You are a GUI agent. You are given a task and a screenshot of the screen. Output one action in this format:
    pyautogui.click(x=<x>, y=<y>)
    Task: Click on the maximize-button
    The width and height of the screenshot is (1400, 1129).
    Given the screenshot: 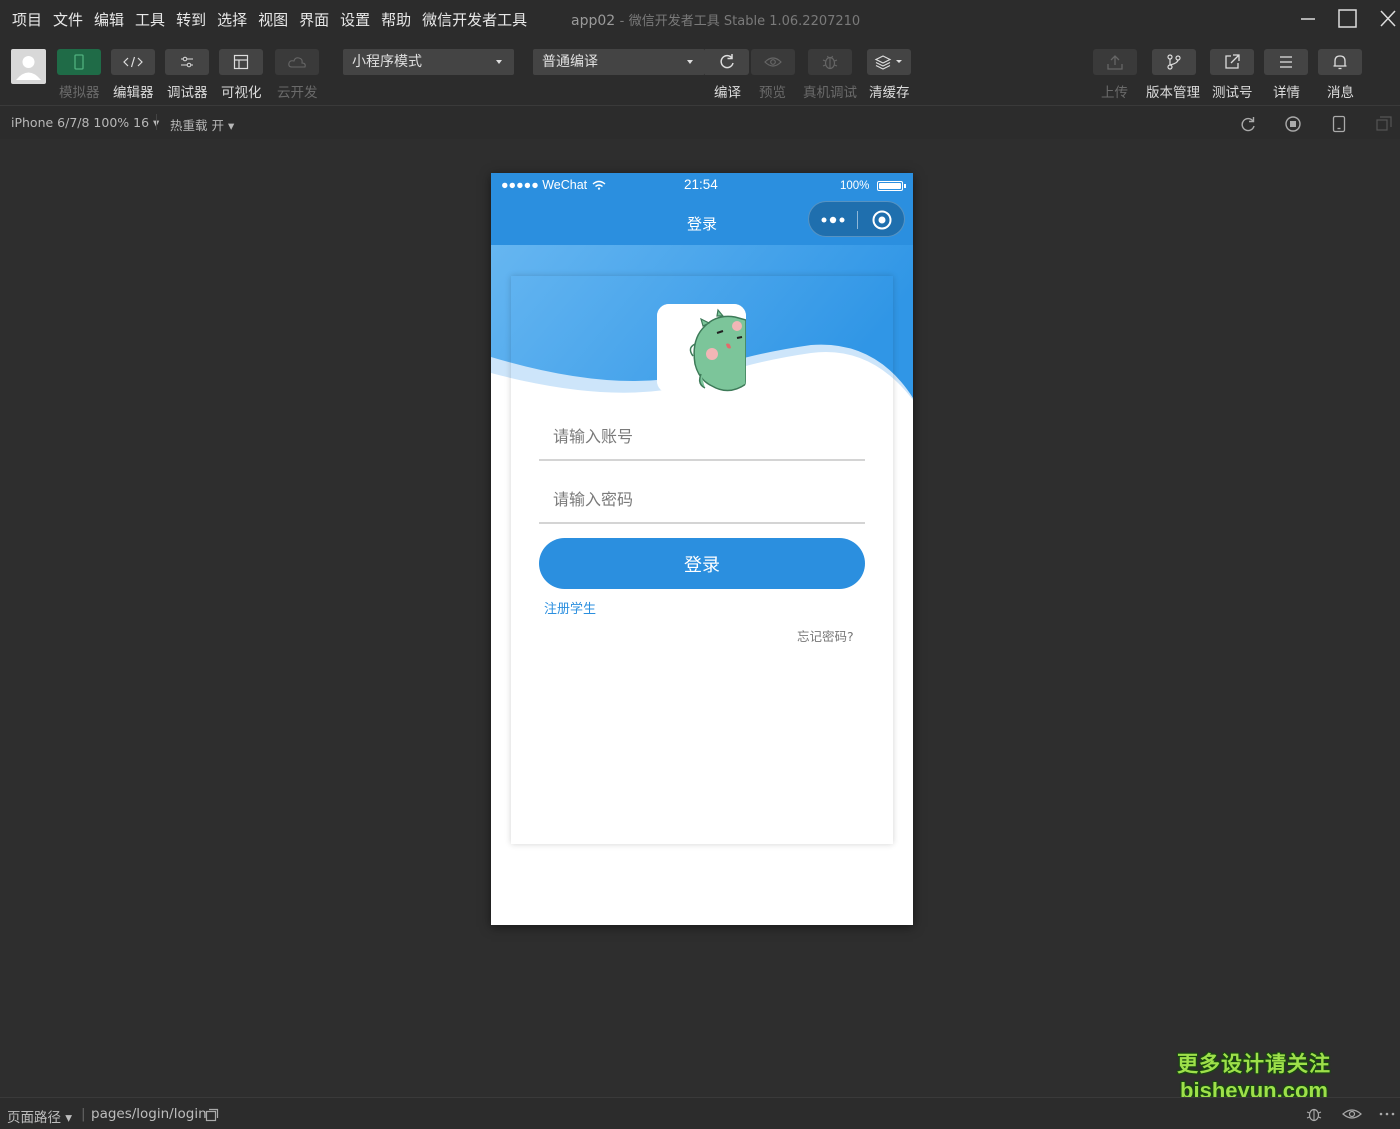 What is the action you would take?
    pyautogui.click(x=1348, y=19)
    